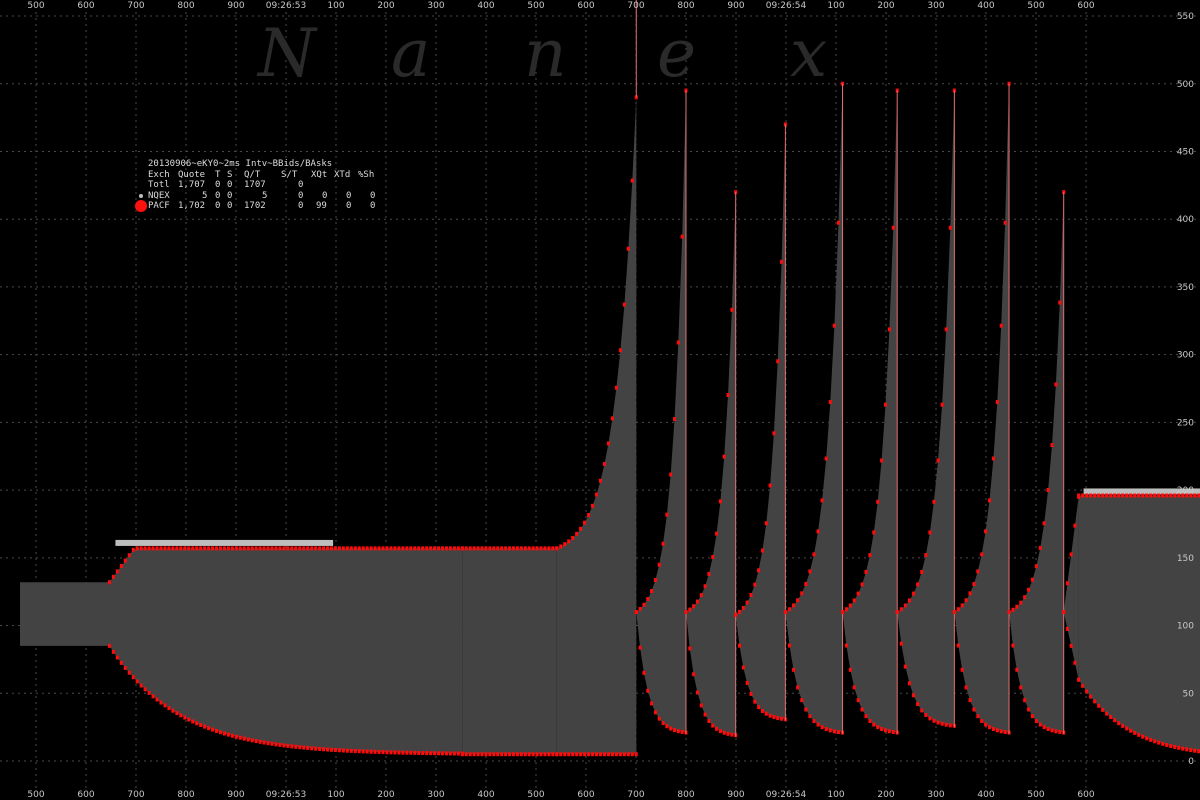 The width and height of the screenshot is (1200, 800). Describe the element at coordinates (410, 53) in the screenshot. I see `watermark-letter: a` at that location.